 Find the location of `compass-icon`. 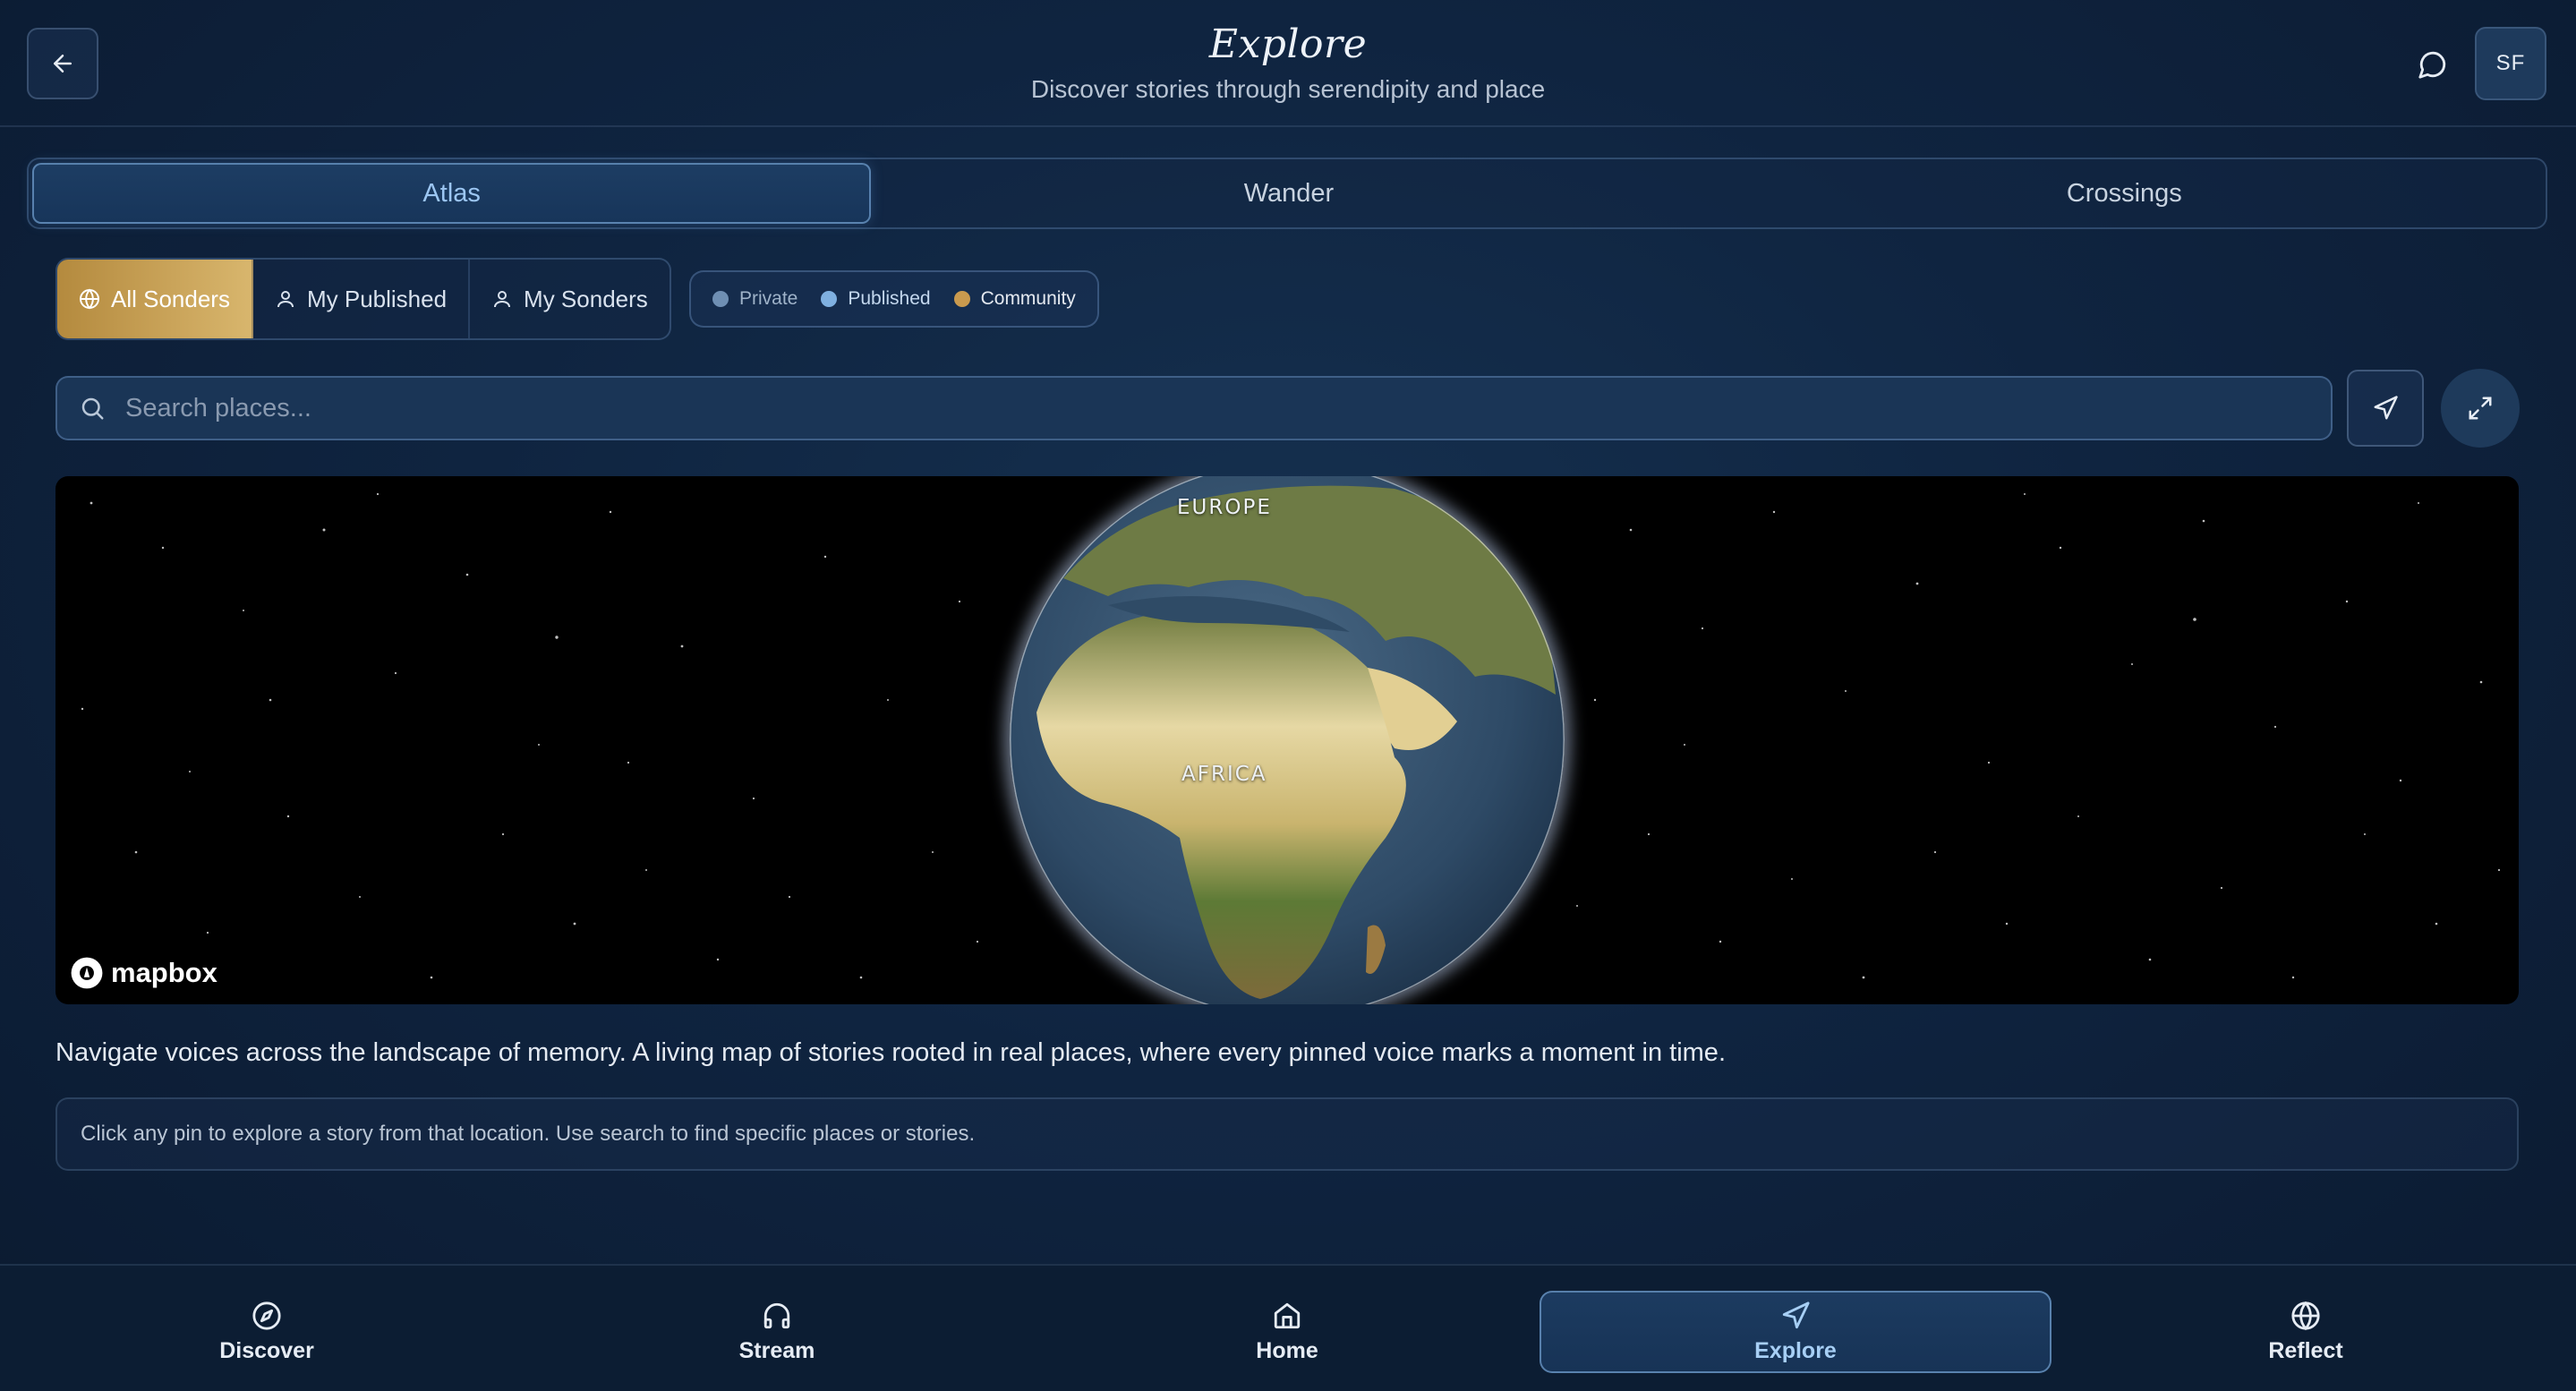

compass-icon is located at coordinates (266, 1316).